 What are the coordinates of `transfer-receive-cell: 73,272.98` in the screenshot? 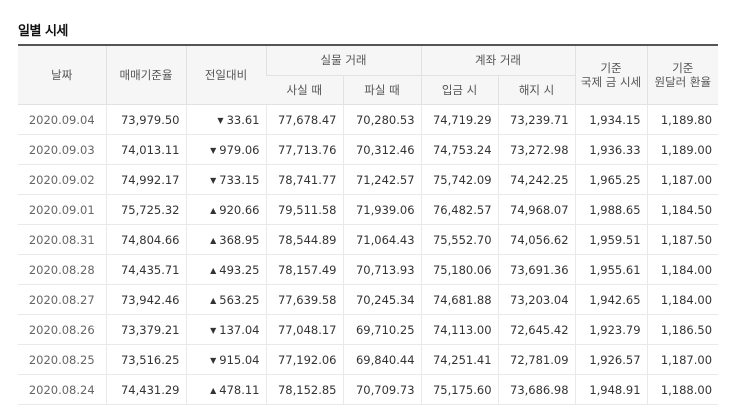 It's located at (536, 149).